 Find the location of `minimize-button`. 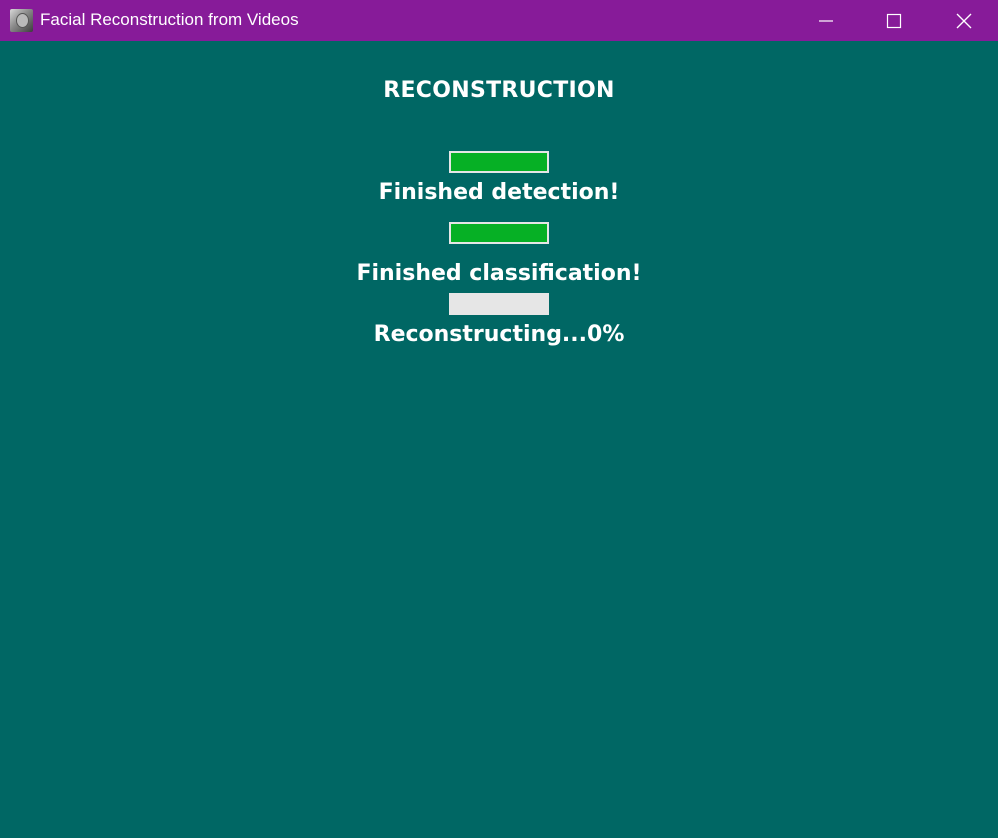

minimize-button is located at coordinates (826, 20).